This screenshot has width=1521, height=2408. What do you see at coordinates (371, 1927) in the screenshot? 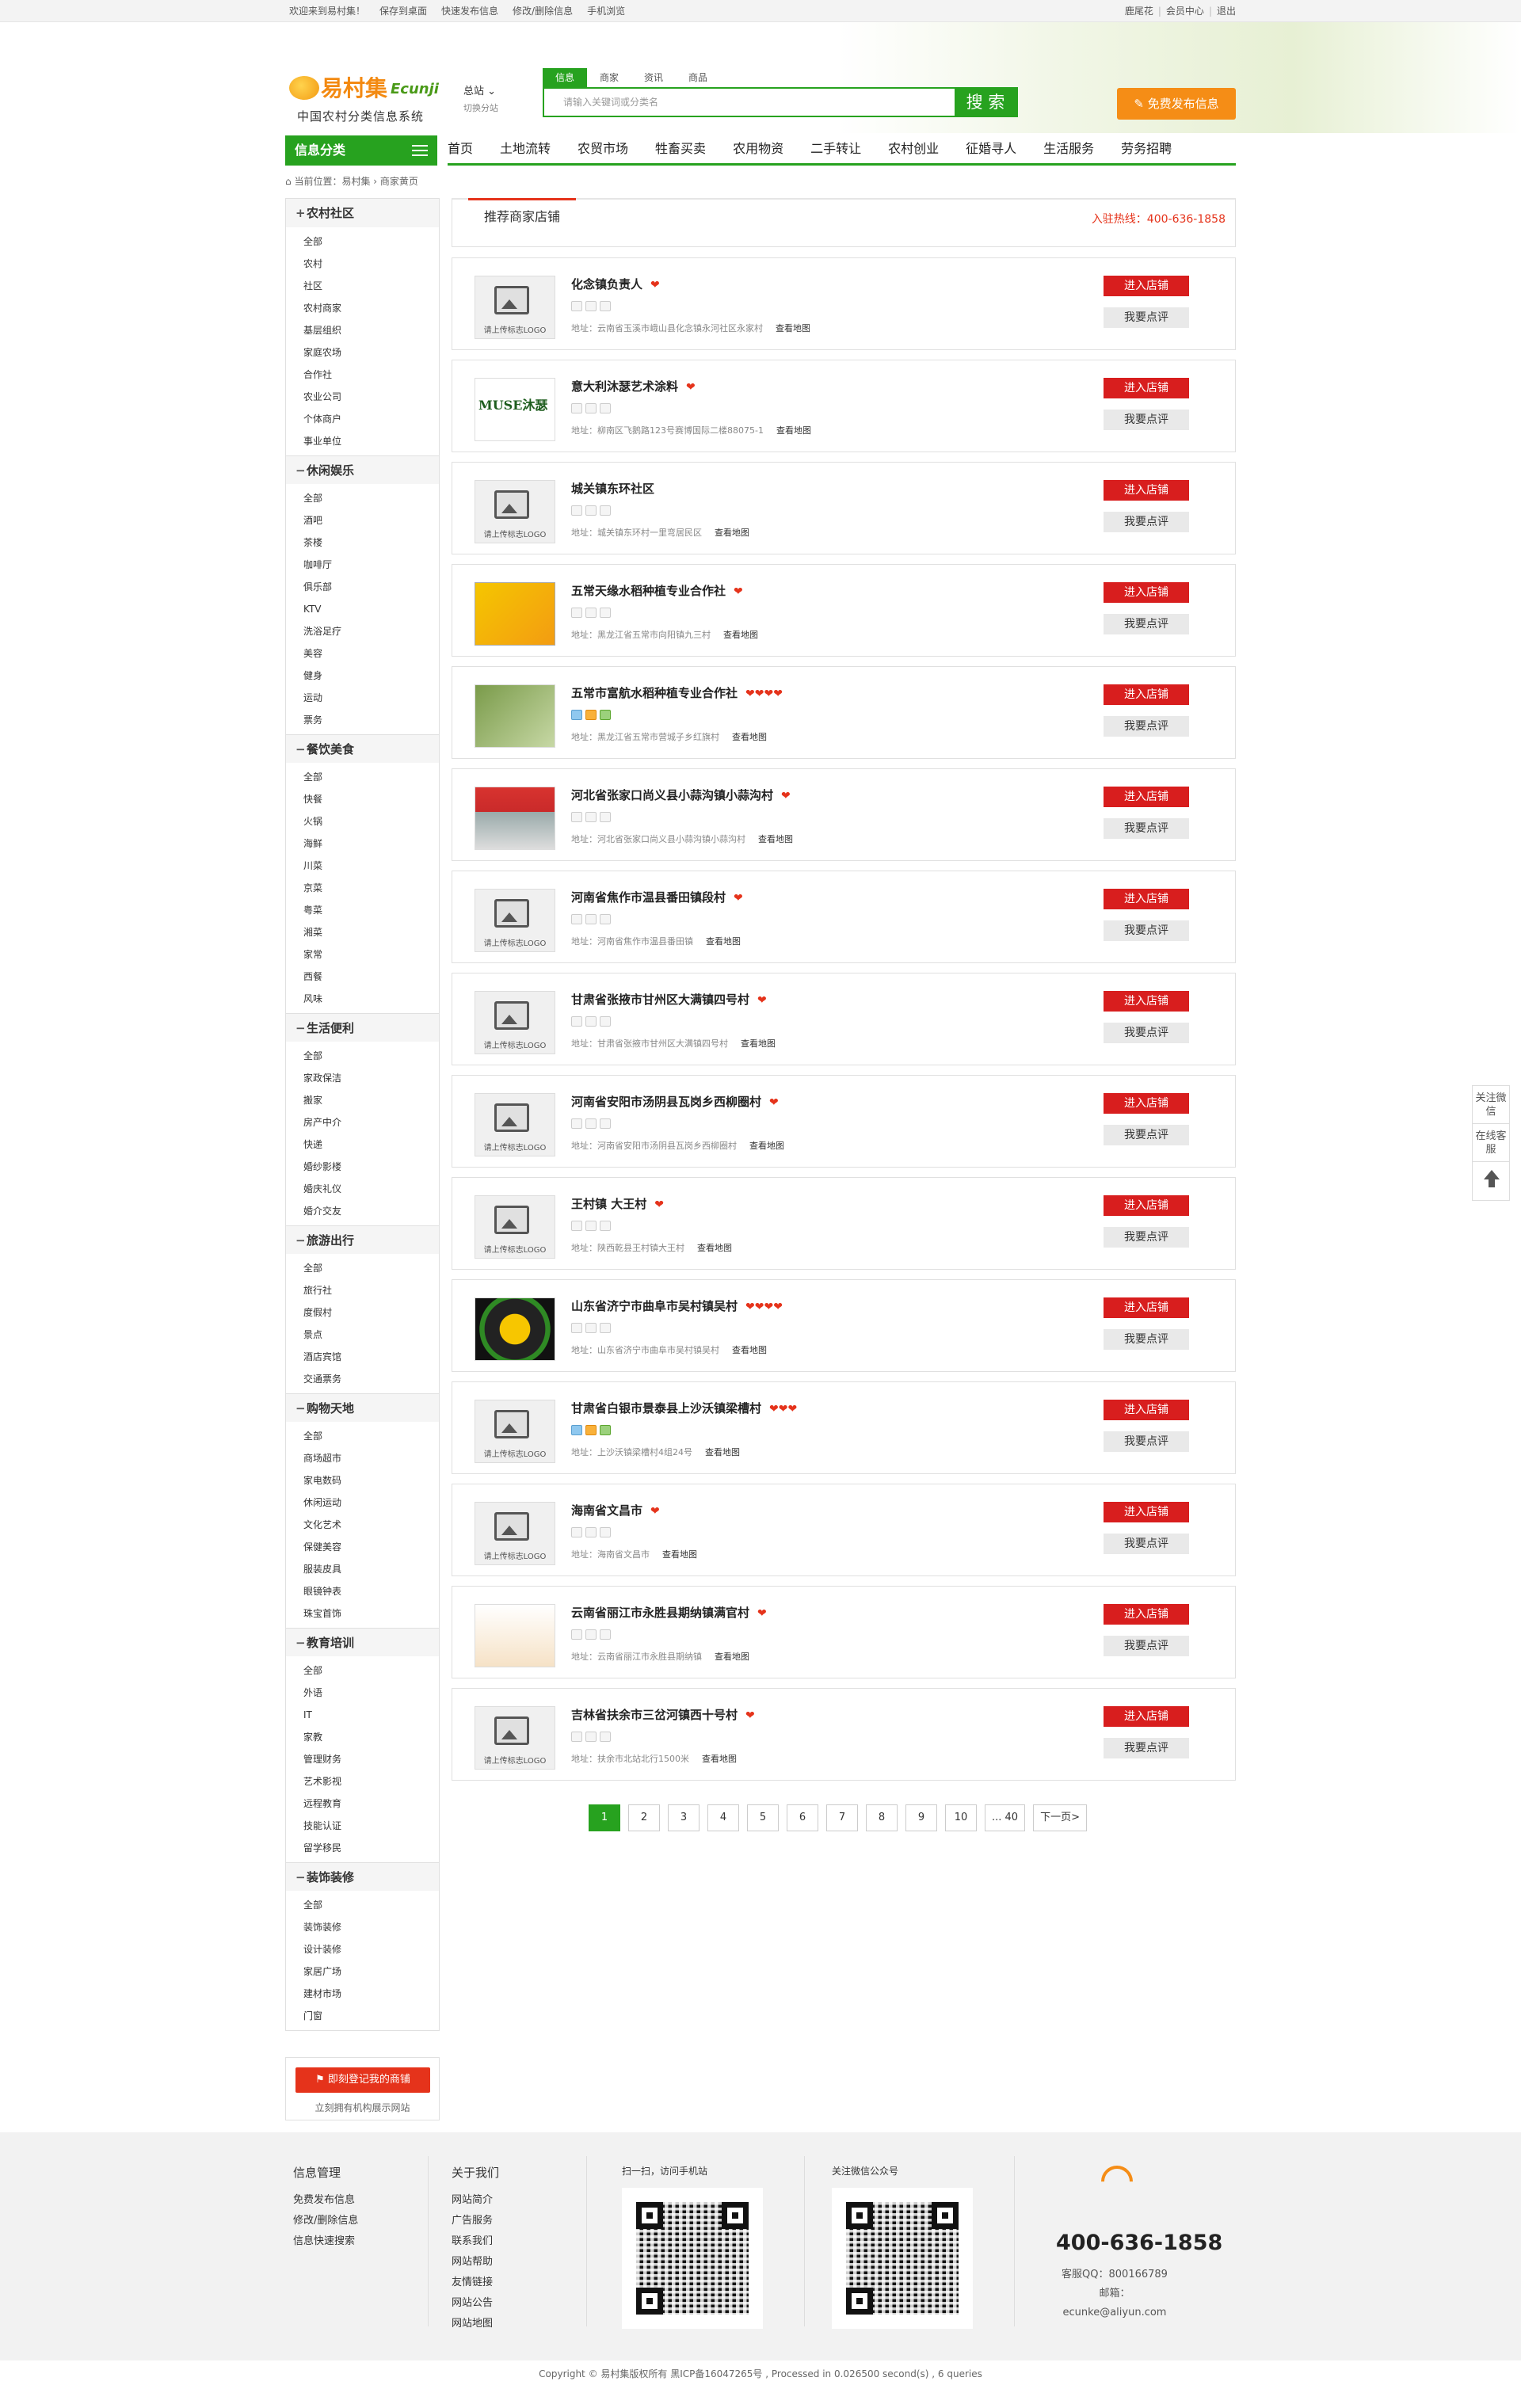
I see `sidebar-item: 装饰装修` at bounding box center [371, 1927].